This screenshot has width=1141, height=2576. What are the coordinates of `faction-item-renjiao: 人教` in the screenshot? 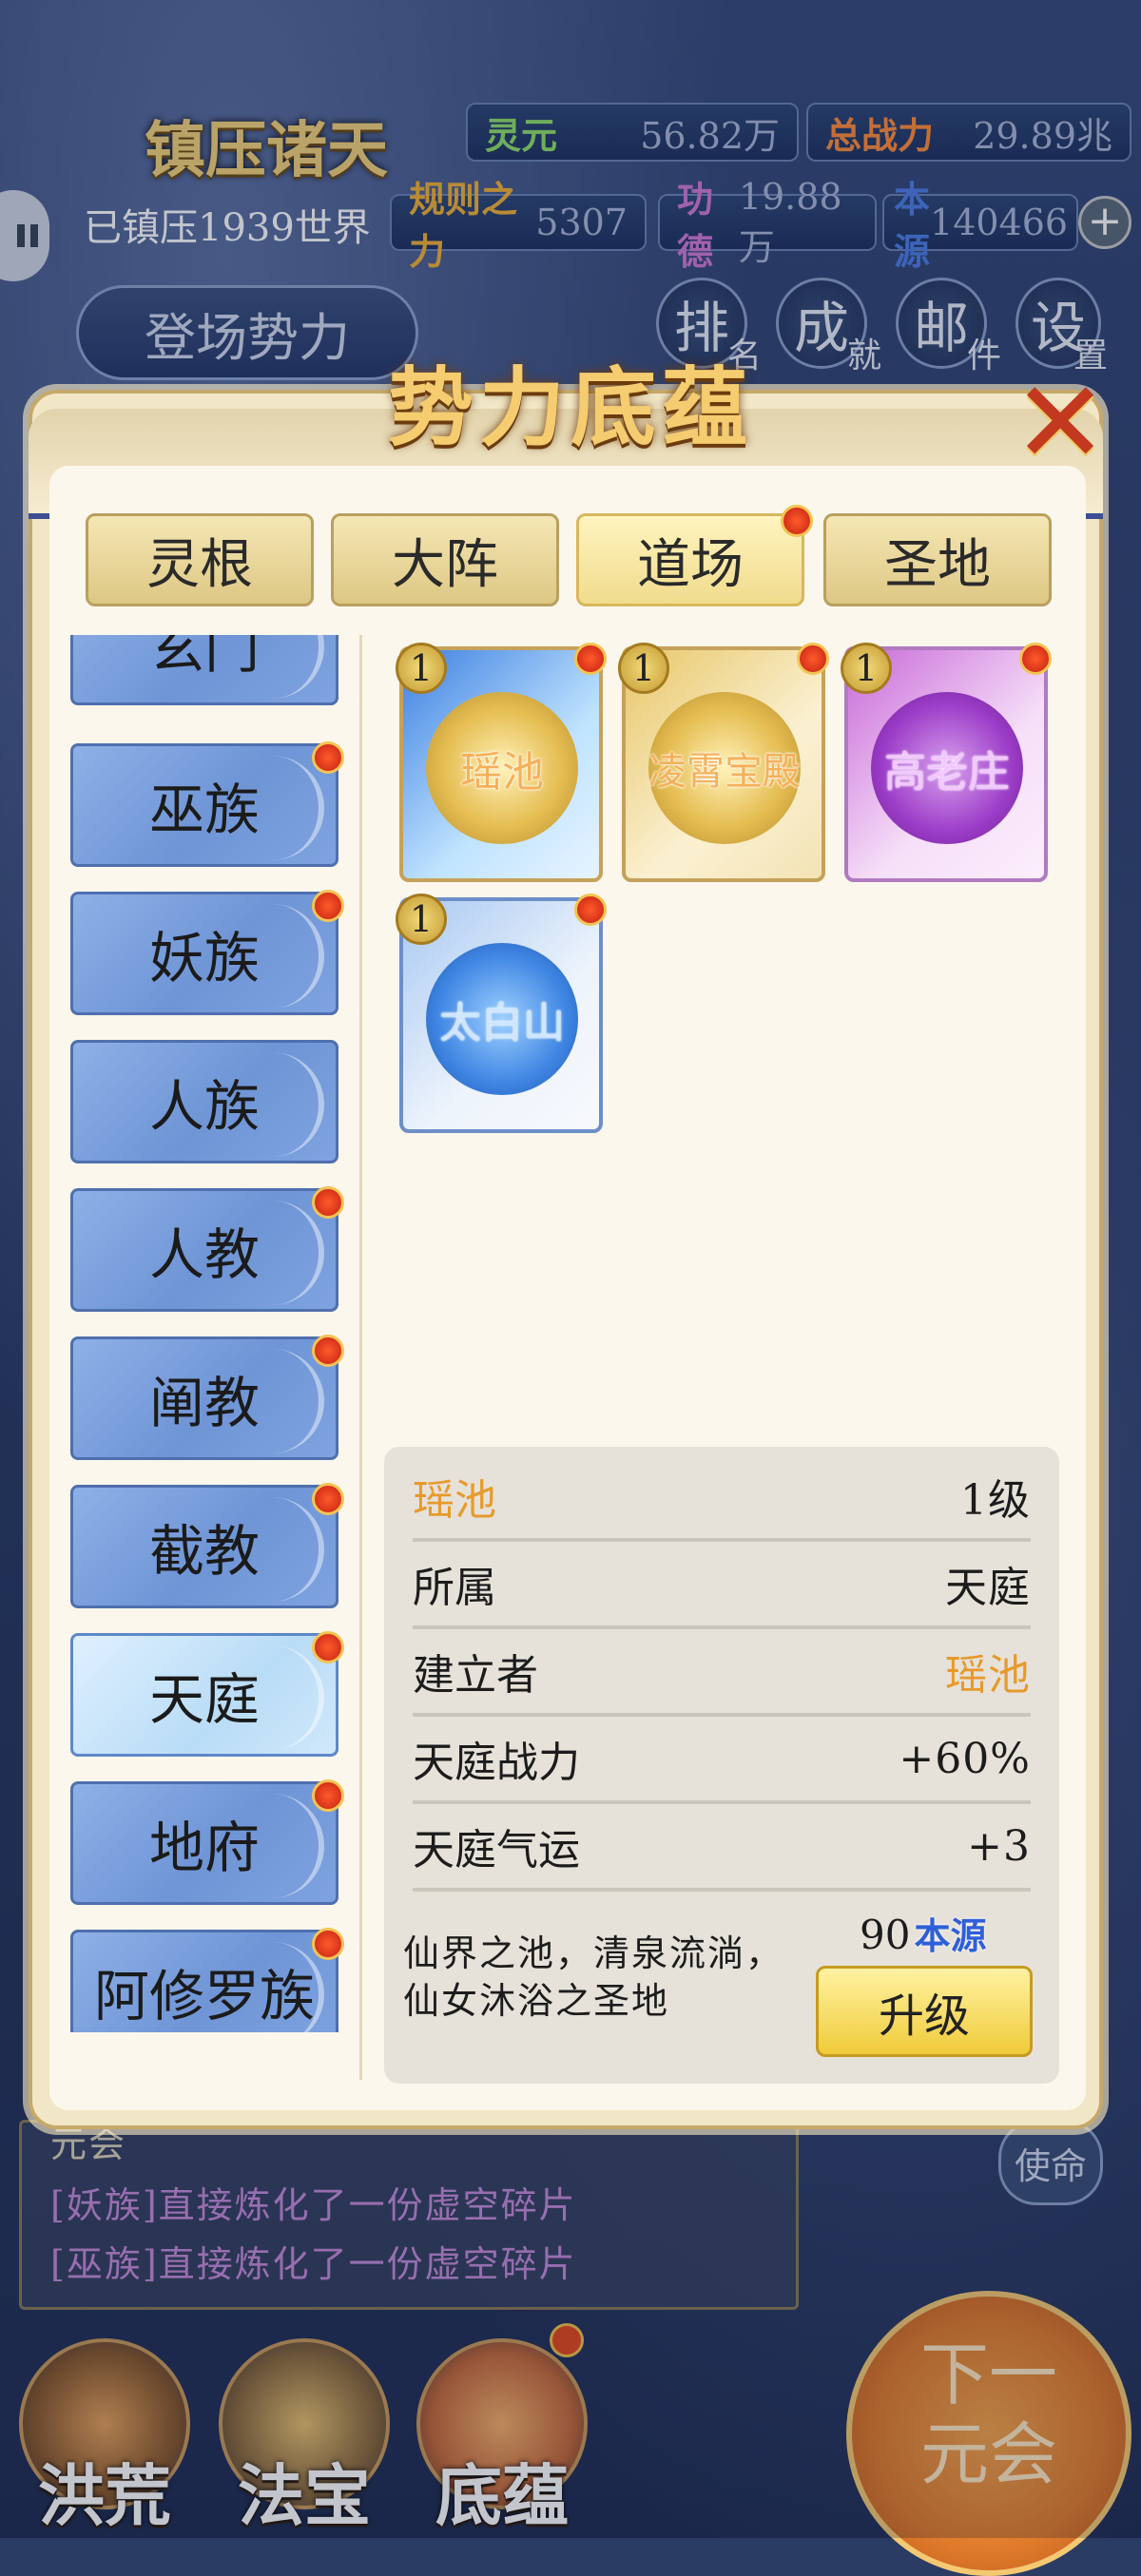 It's located at (204, 1250).